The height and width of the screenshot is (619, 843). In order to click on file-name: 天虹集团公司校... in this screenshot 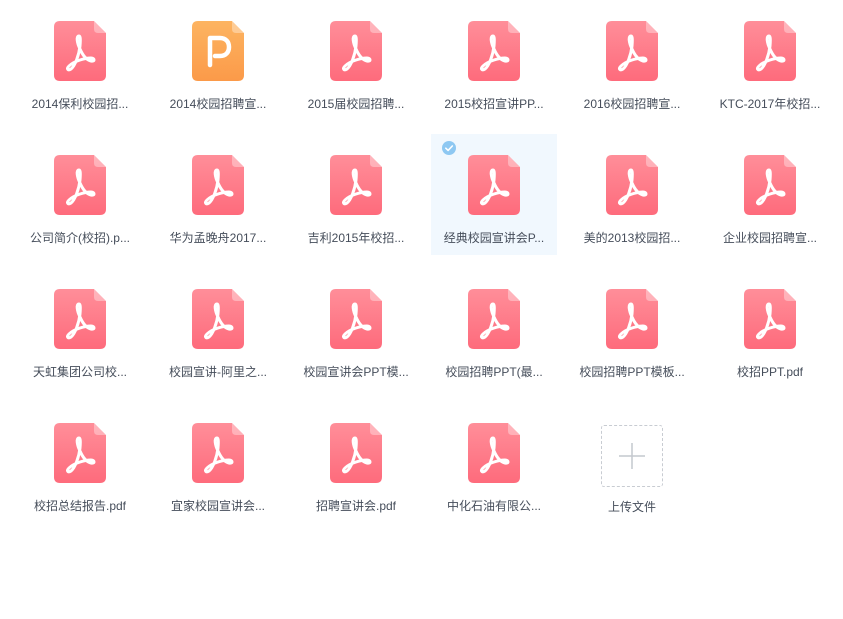, I will do `click(79, 372)`.